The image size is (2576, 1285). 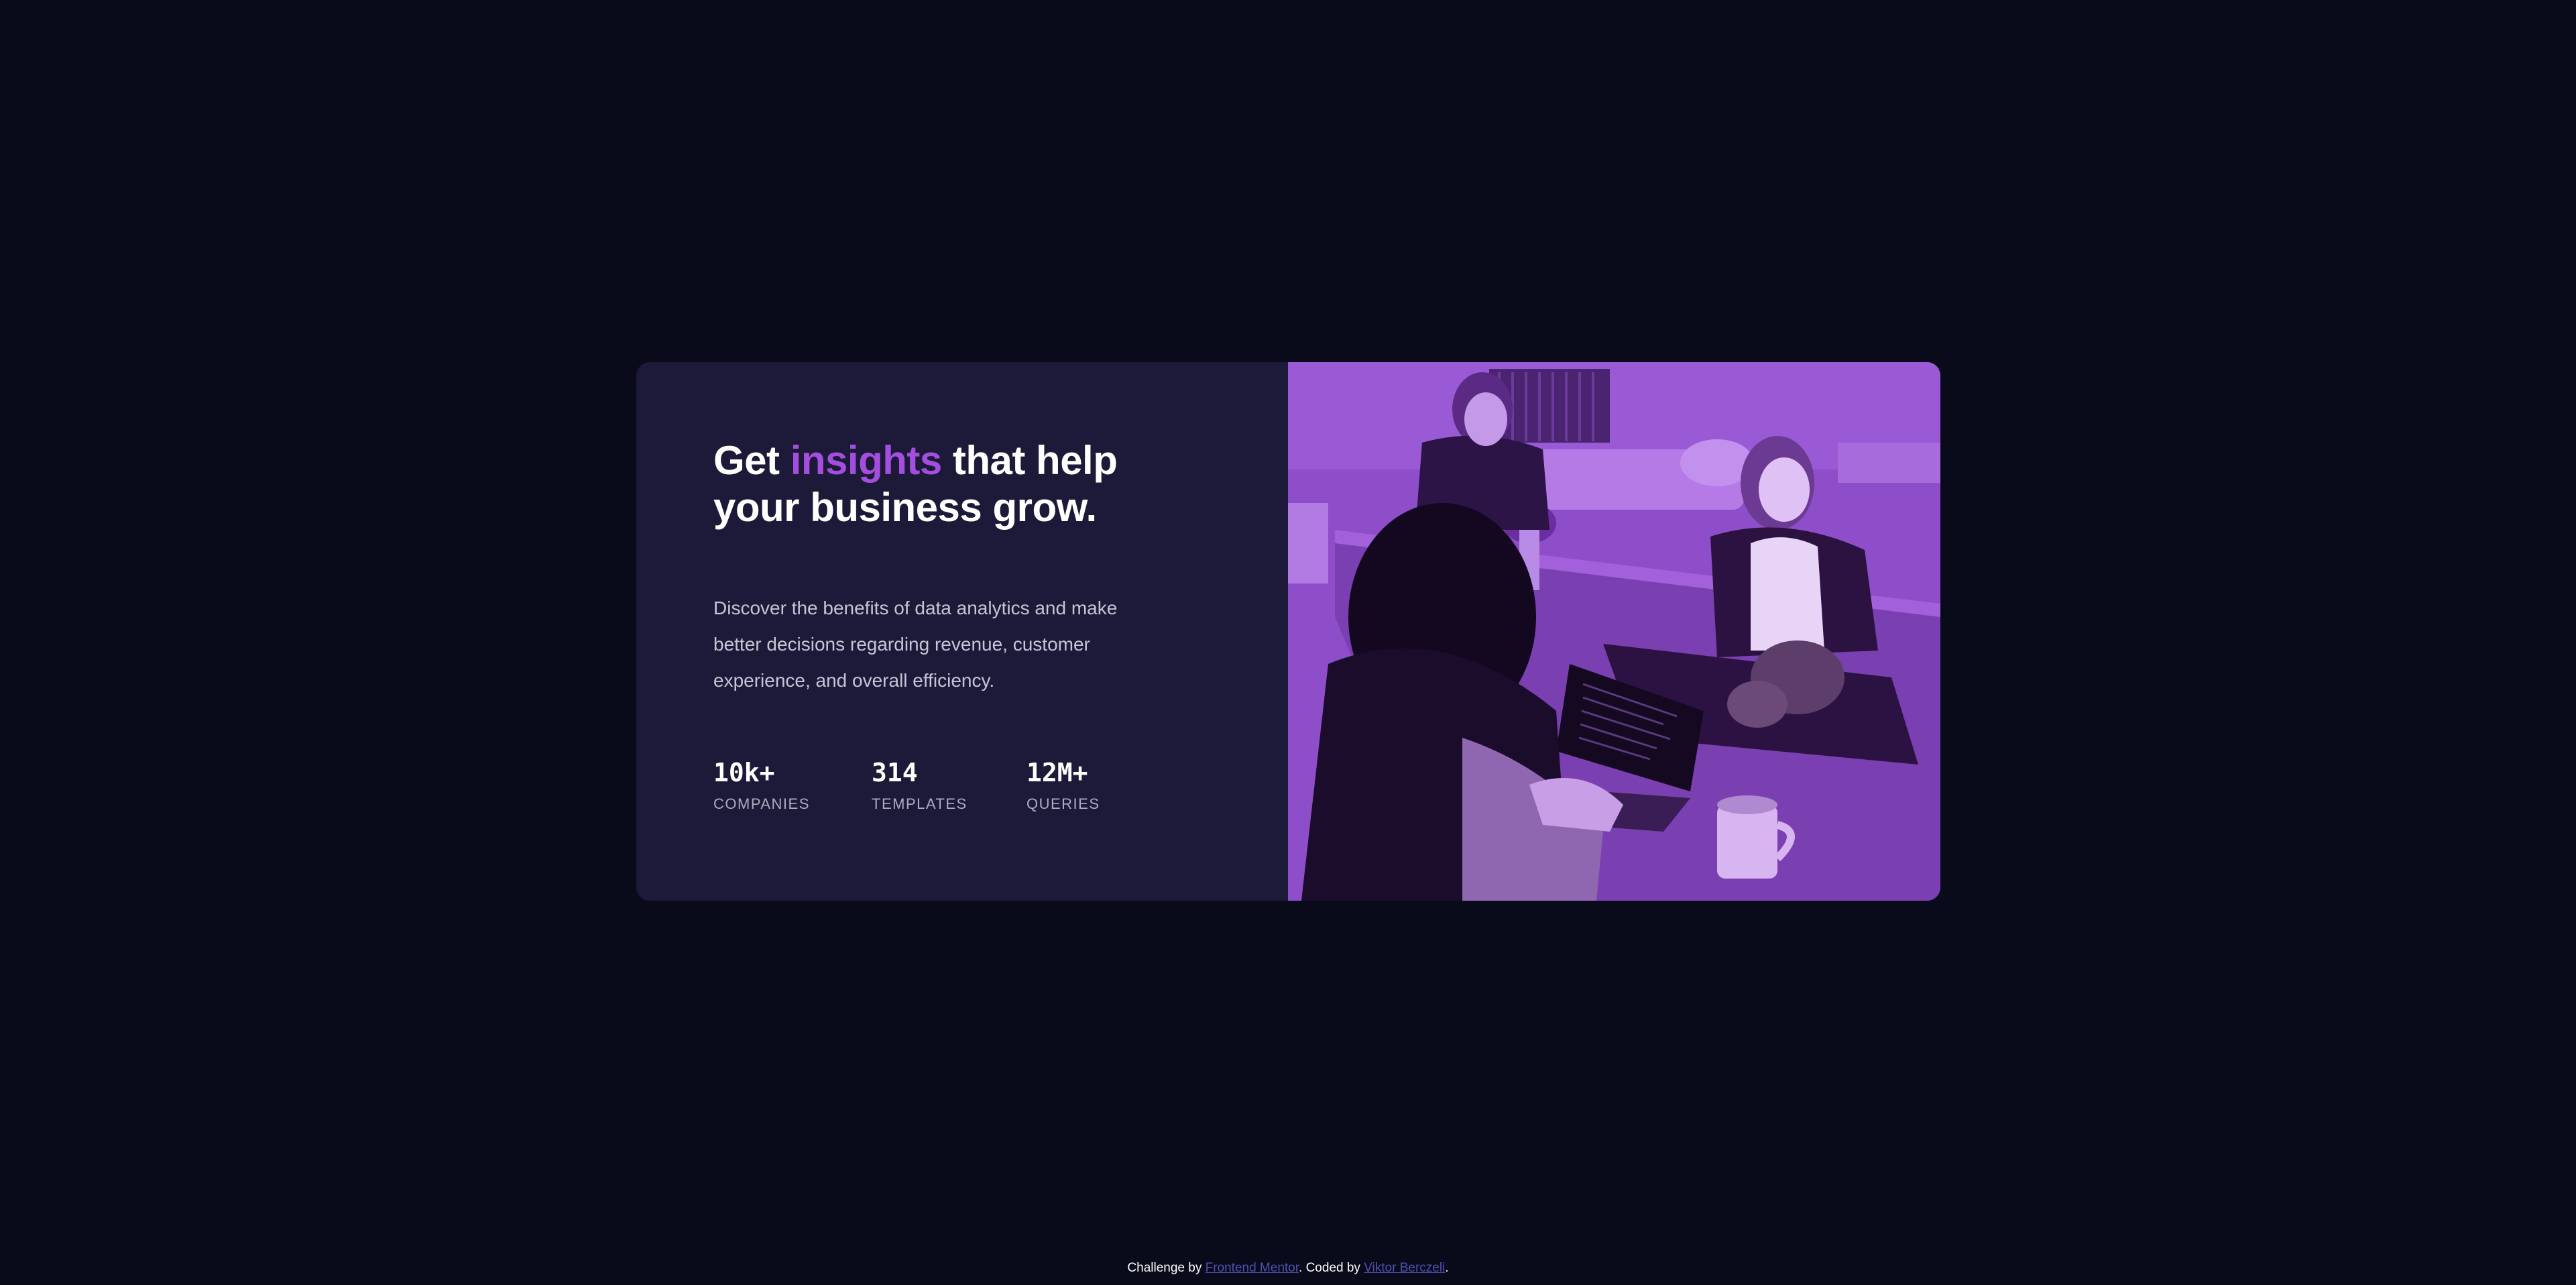 I want to click on stat-value: 10k+, so click(x=744, y=772).